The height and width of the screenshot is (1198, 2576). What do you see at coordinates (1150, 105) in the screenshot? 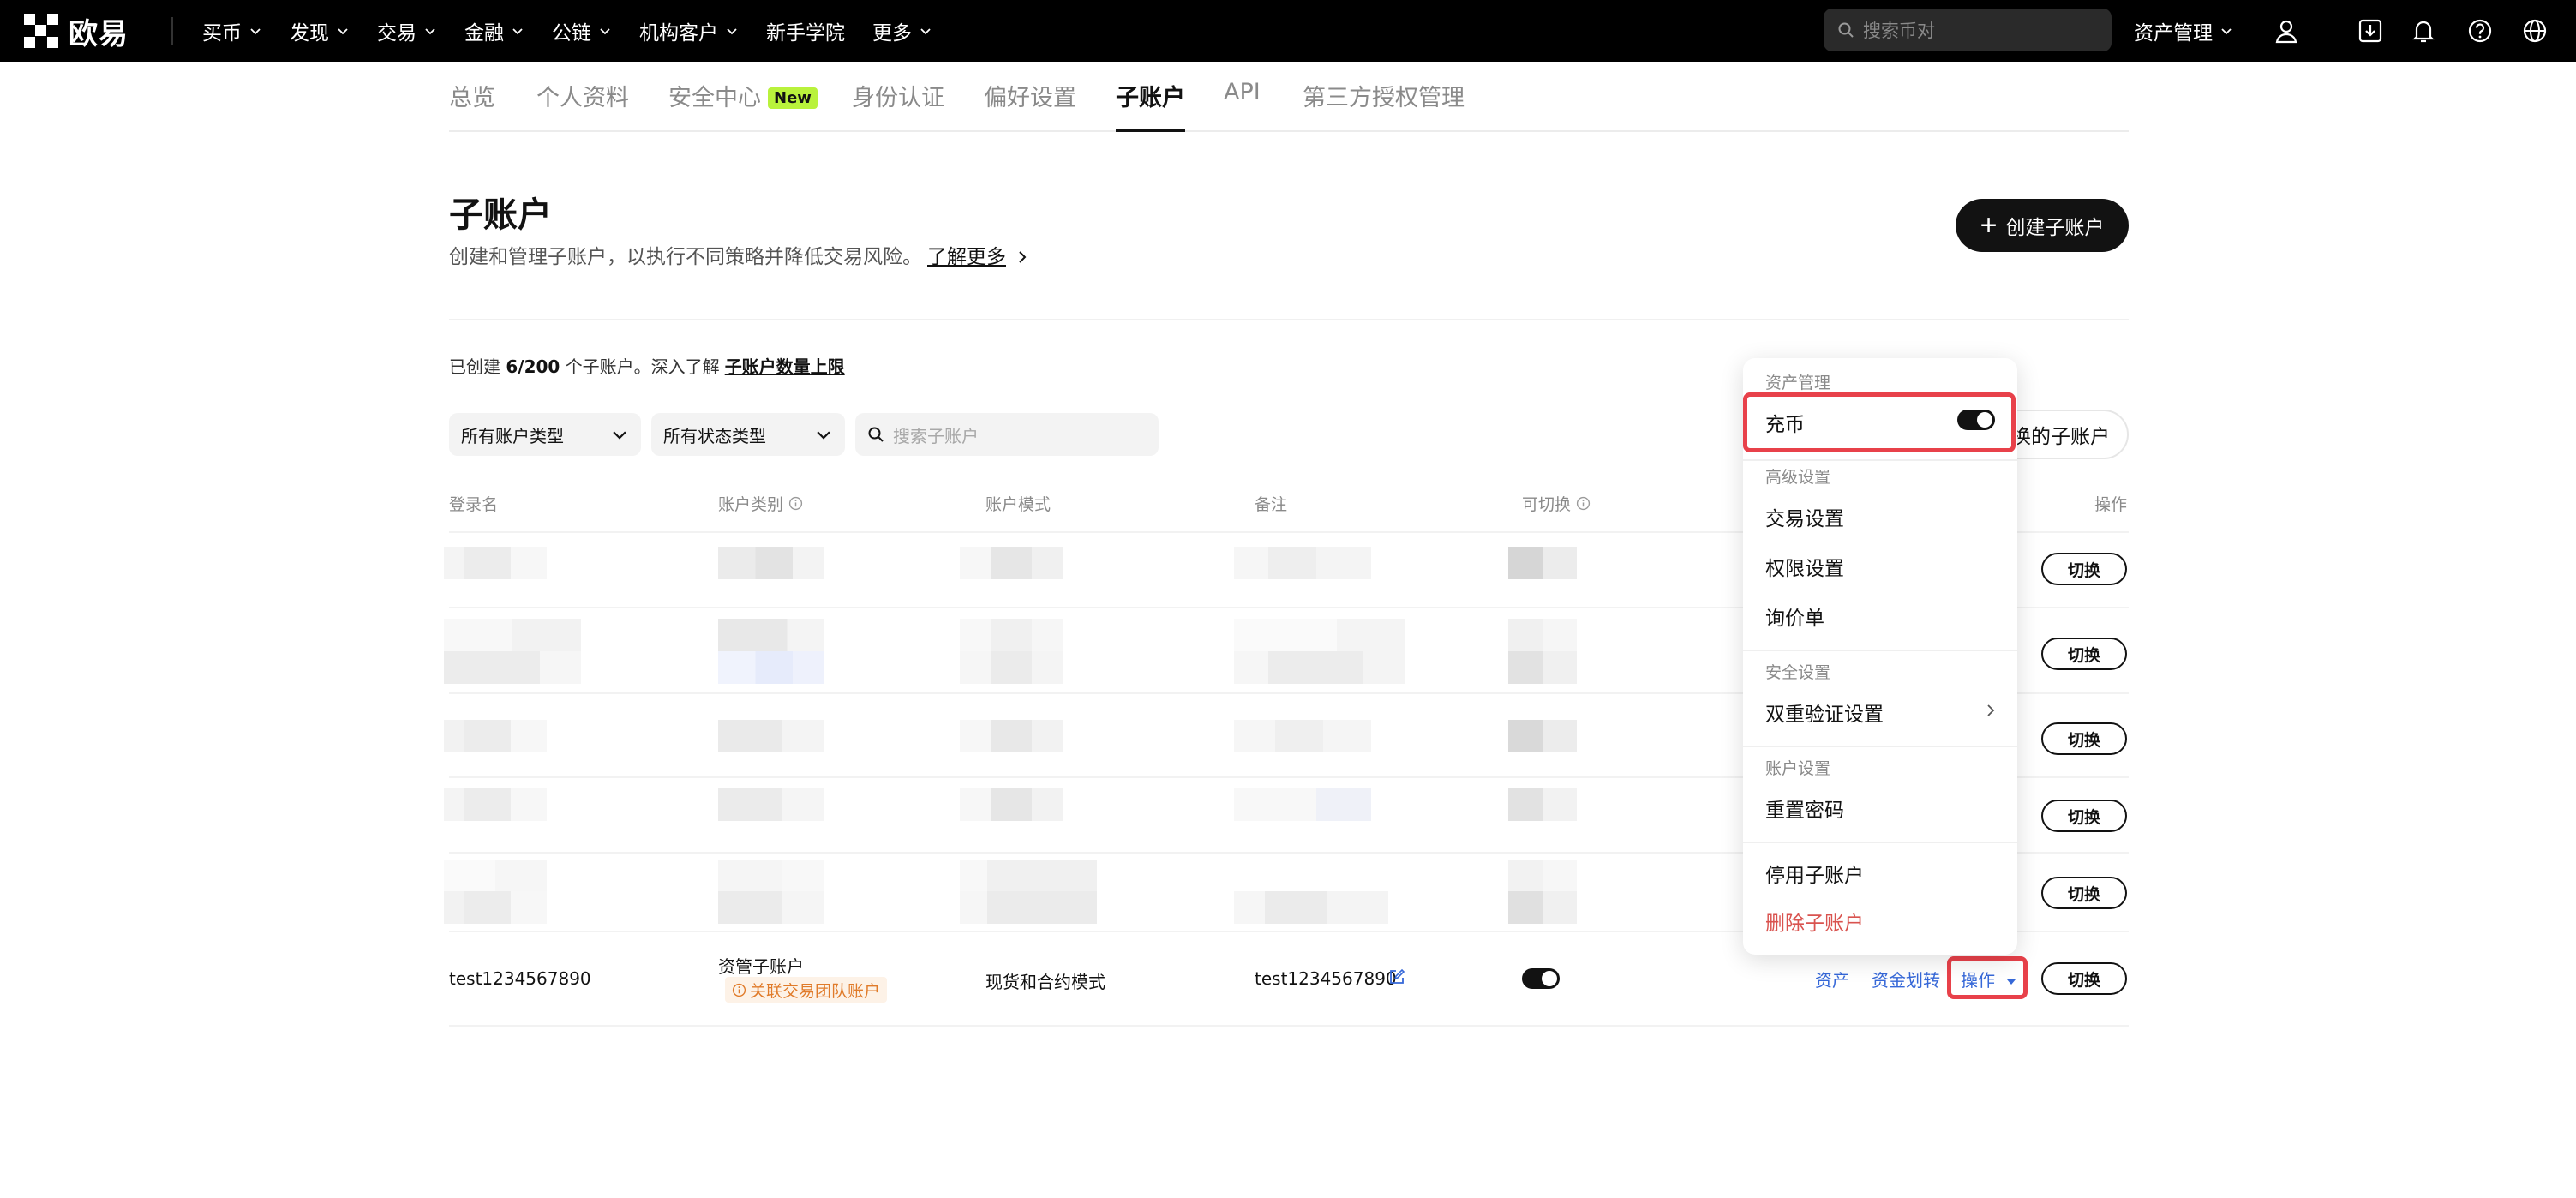
I see `tab-subaccounts: 子账户` at bounding box center [1150, 105].